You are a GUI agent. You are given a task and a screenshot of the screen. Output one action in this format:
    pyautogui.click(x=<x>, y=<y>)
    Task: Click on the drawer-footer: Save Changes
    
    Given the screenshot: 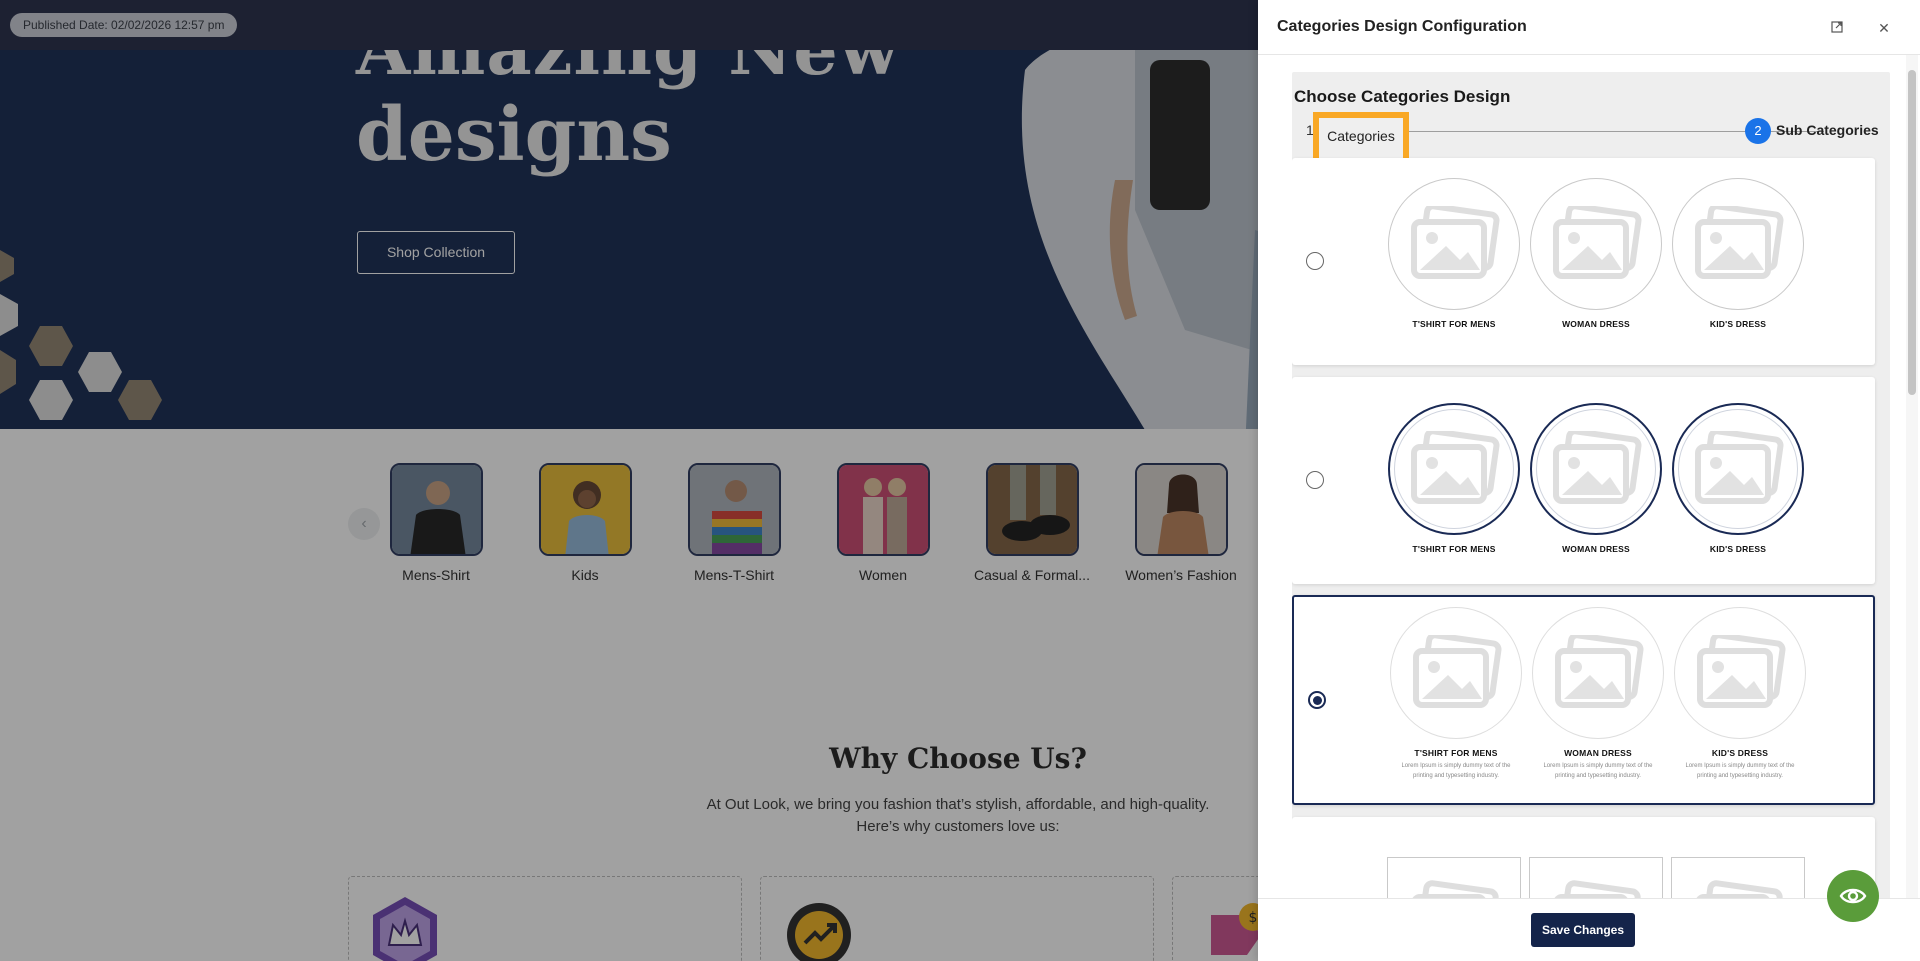 What is the action you would take?
    pyautogui.click(x=1589, y=929)
    